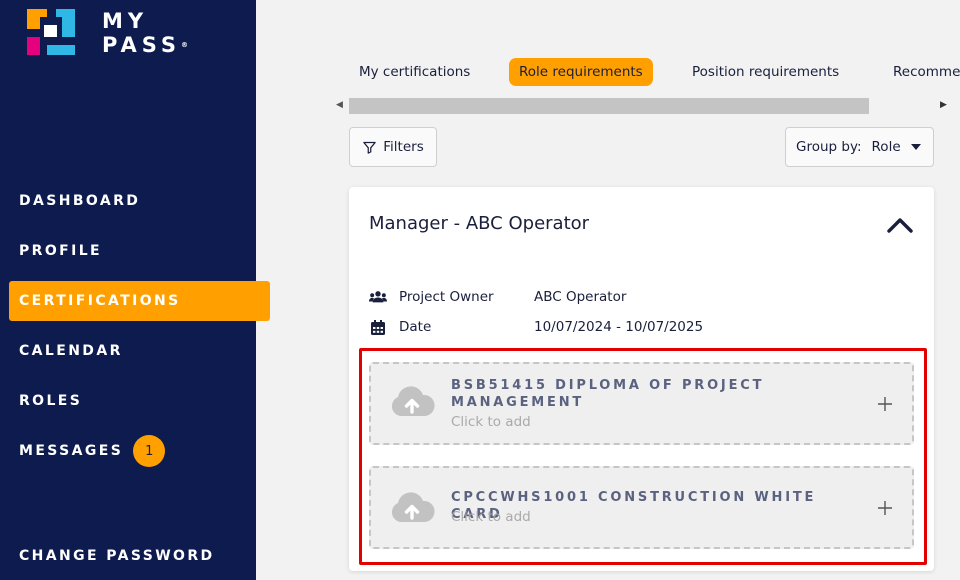 The width and height of the screenshot is (960, 580). Describe the element at coordinates (608, 394) in the screenshot. I see `cert-title: BSB51415 DIPLOMA OF PROJECT MANAGEMENT` at that location.